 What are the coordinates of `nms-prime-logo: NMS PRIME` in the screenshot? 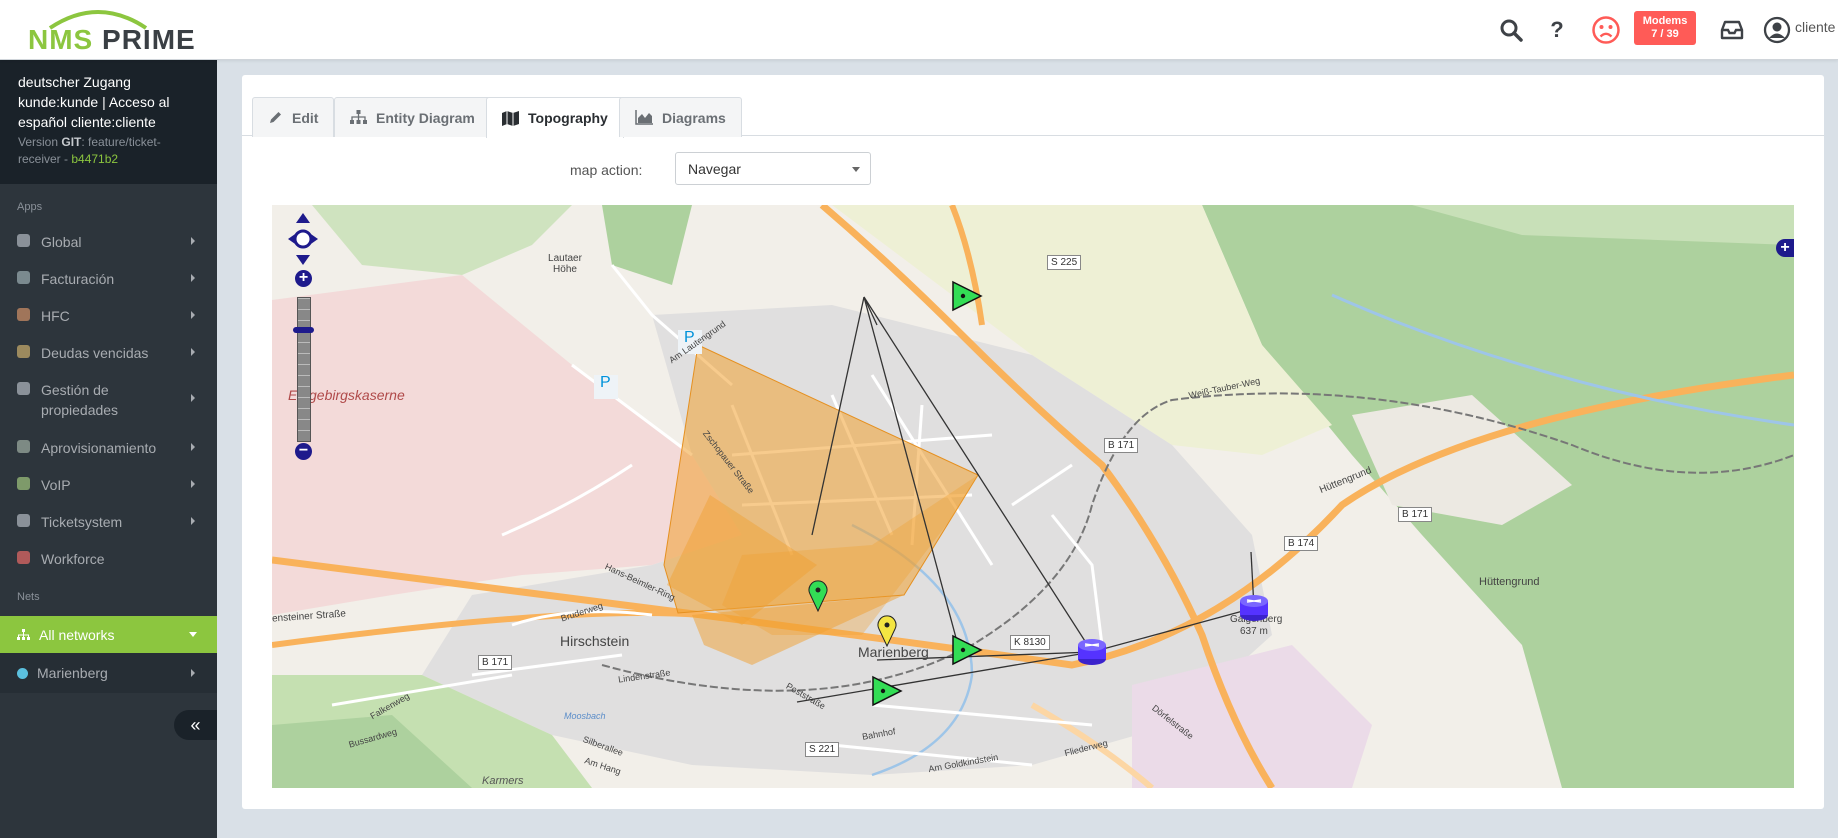 It's located at (114, 30).